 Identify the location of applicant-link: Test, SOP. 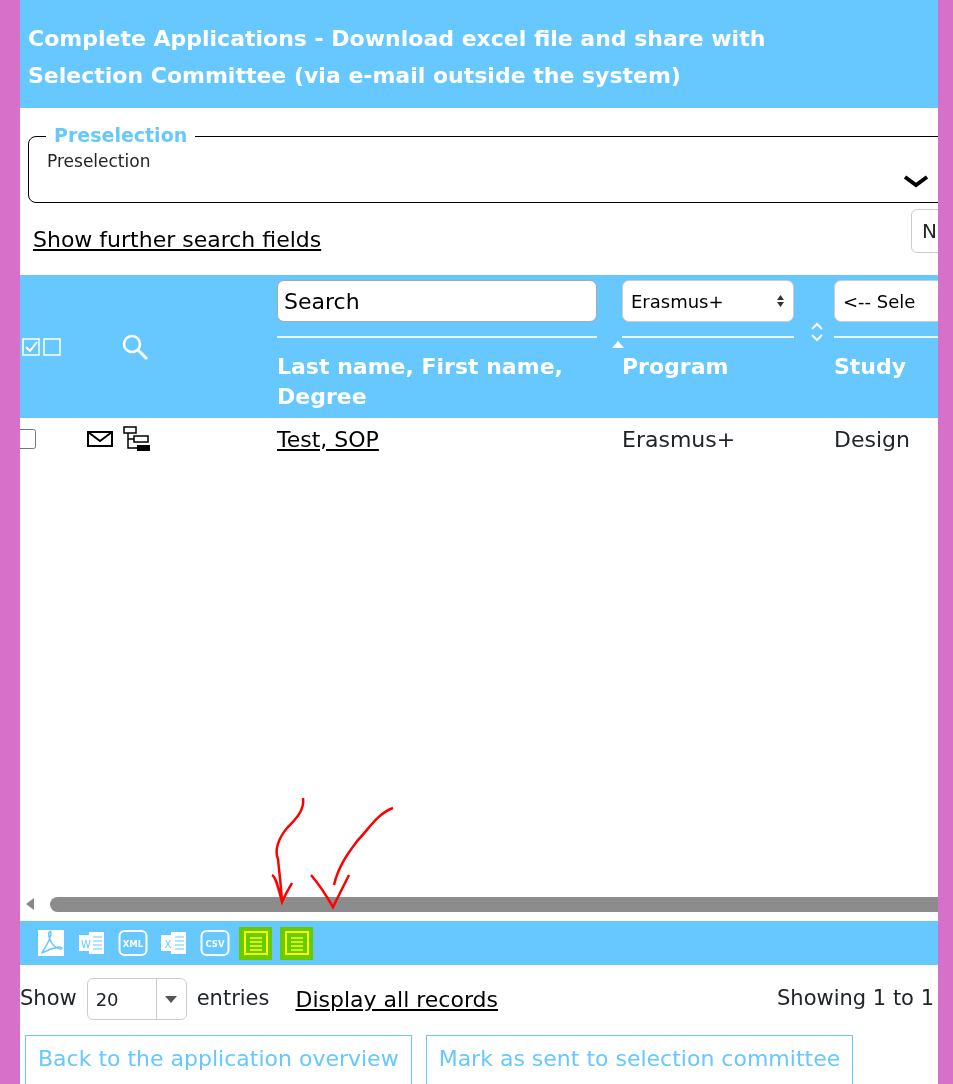
(328, 439).